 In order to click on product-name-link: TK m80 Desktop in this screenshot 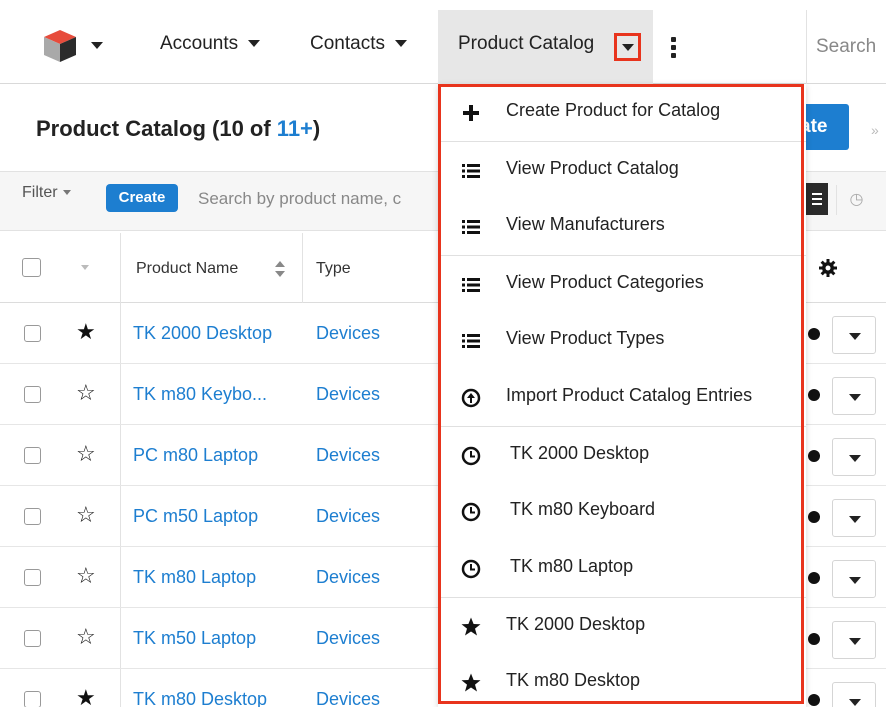, I will do `click(200, 698)`.